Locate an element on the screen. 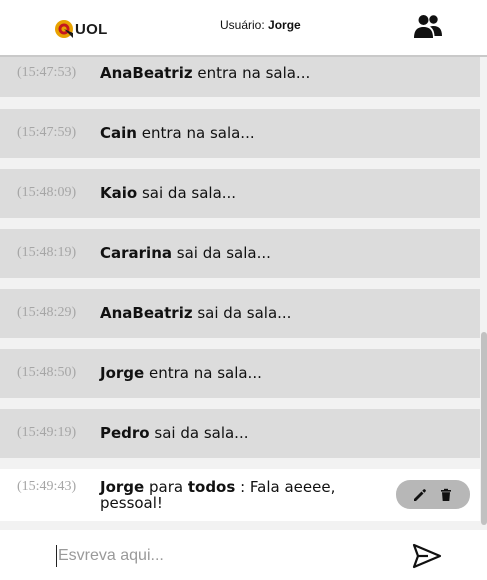 The width and height of the screenshot is (487, 580). uol-logo: UOL is located at coordinates (82, 29).